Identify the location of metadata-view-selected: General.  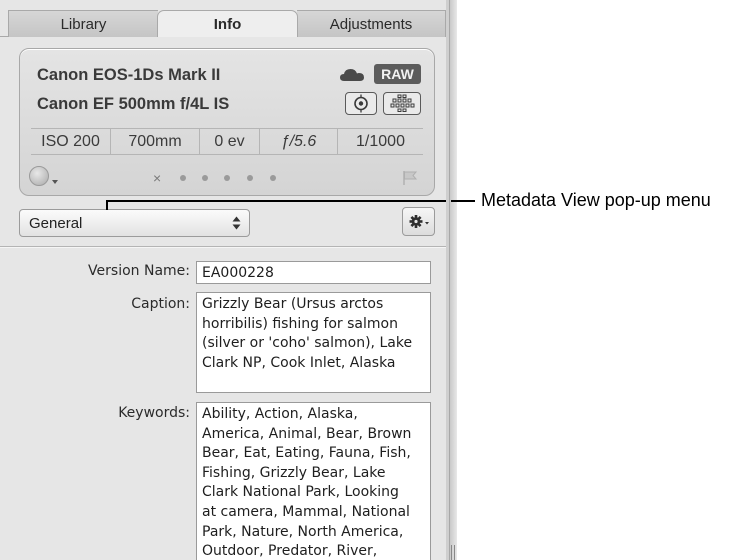
(56, 223).